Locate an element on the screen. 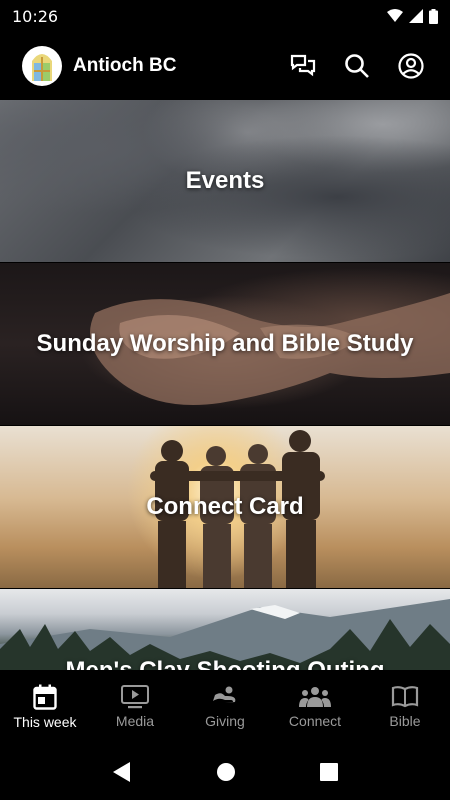 The image size is (450, 800). card-title: Events is located at coordinates (225, 180).